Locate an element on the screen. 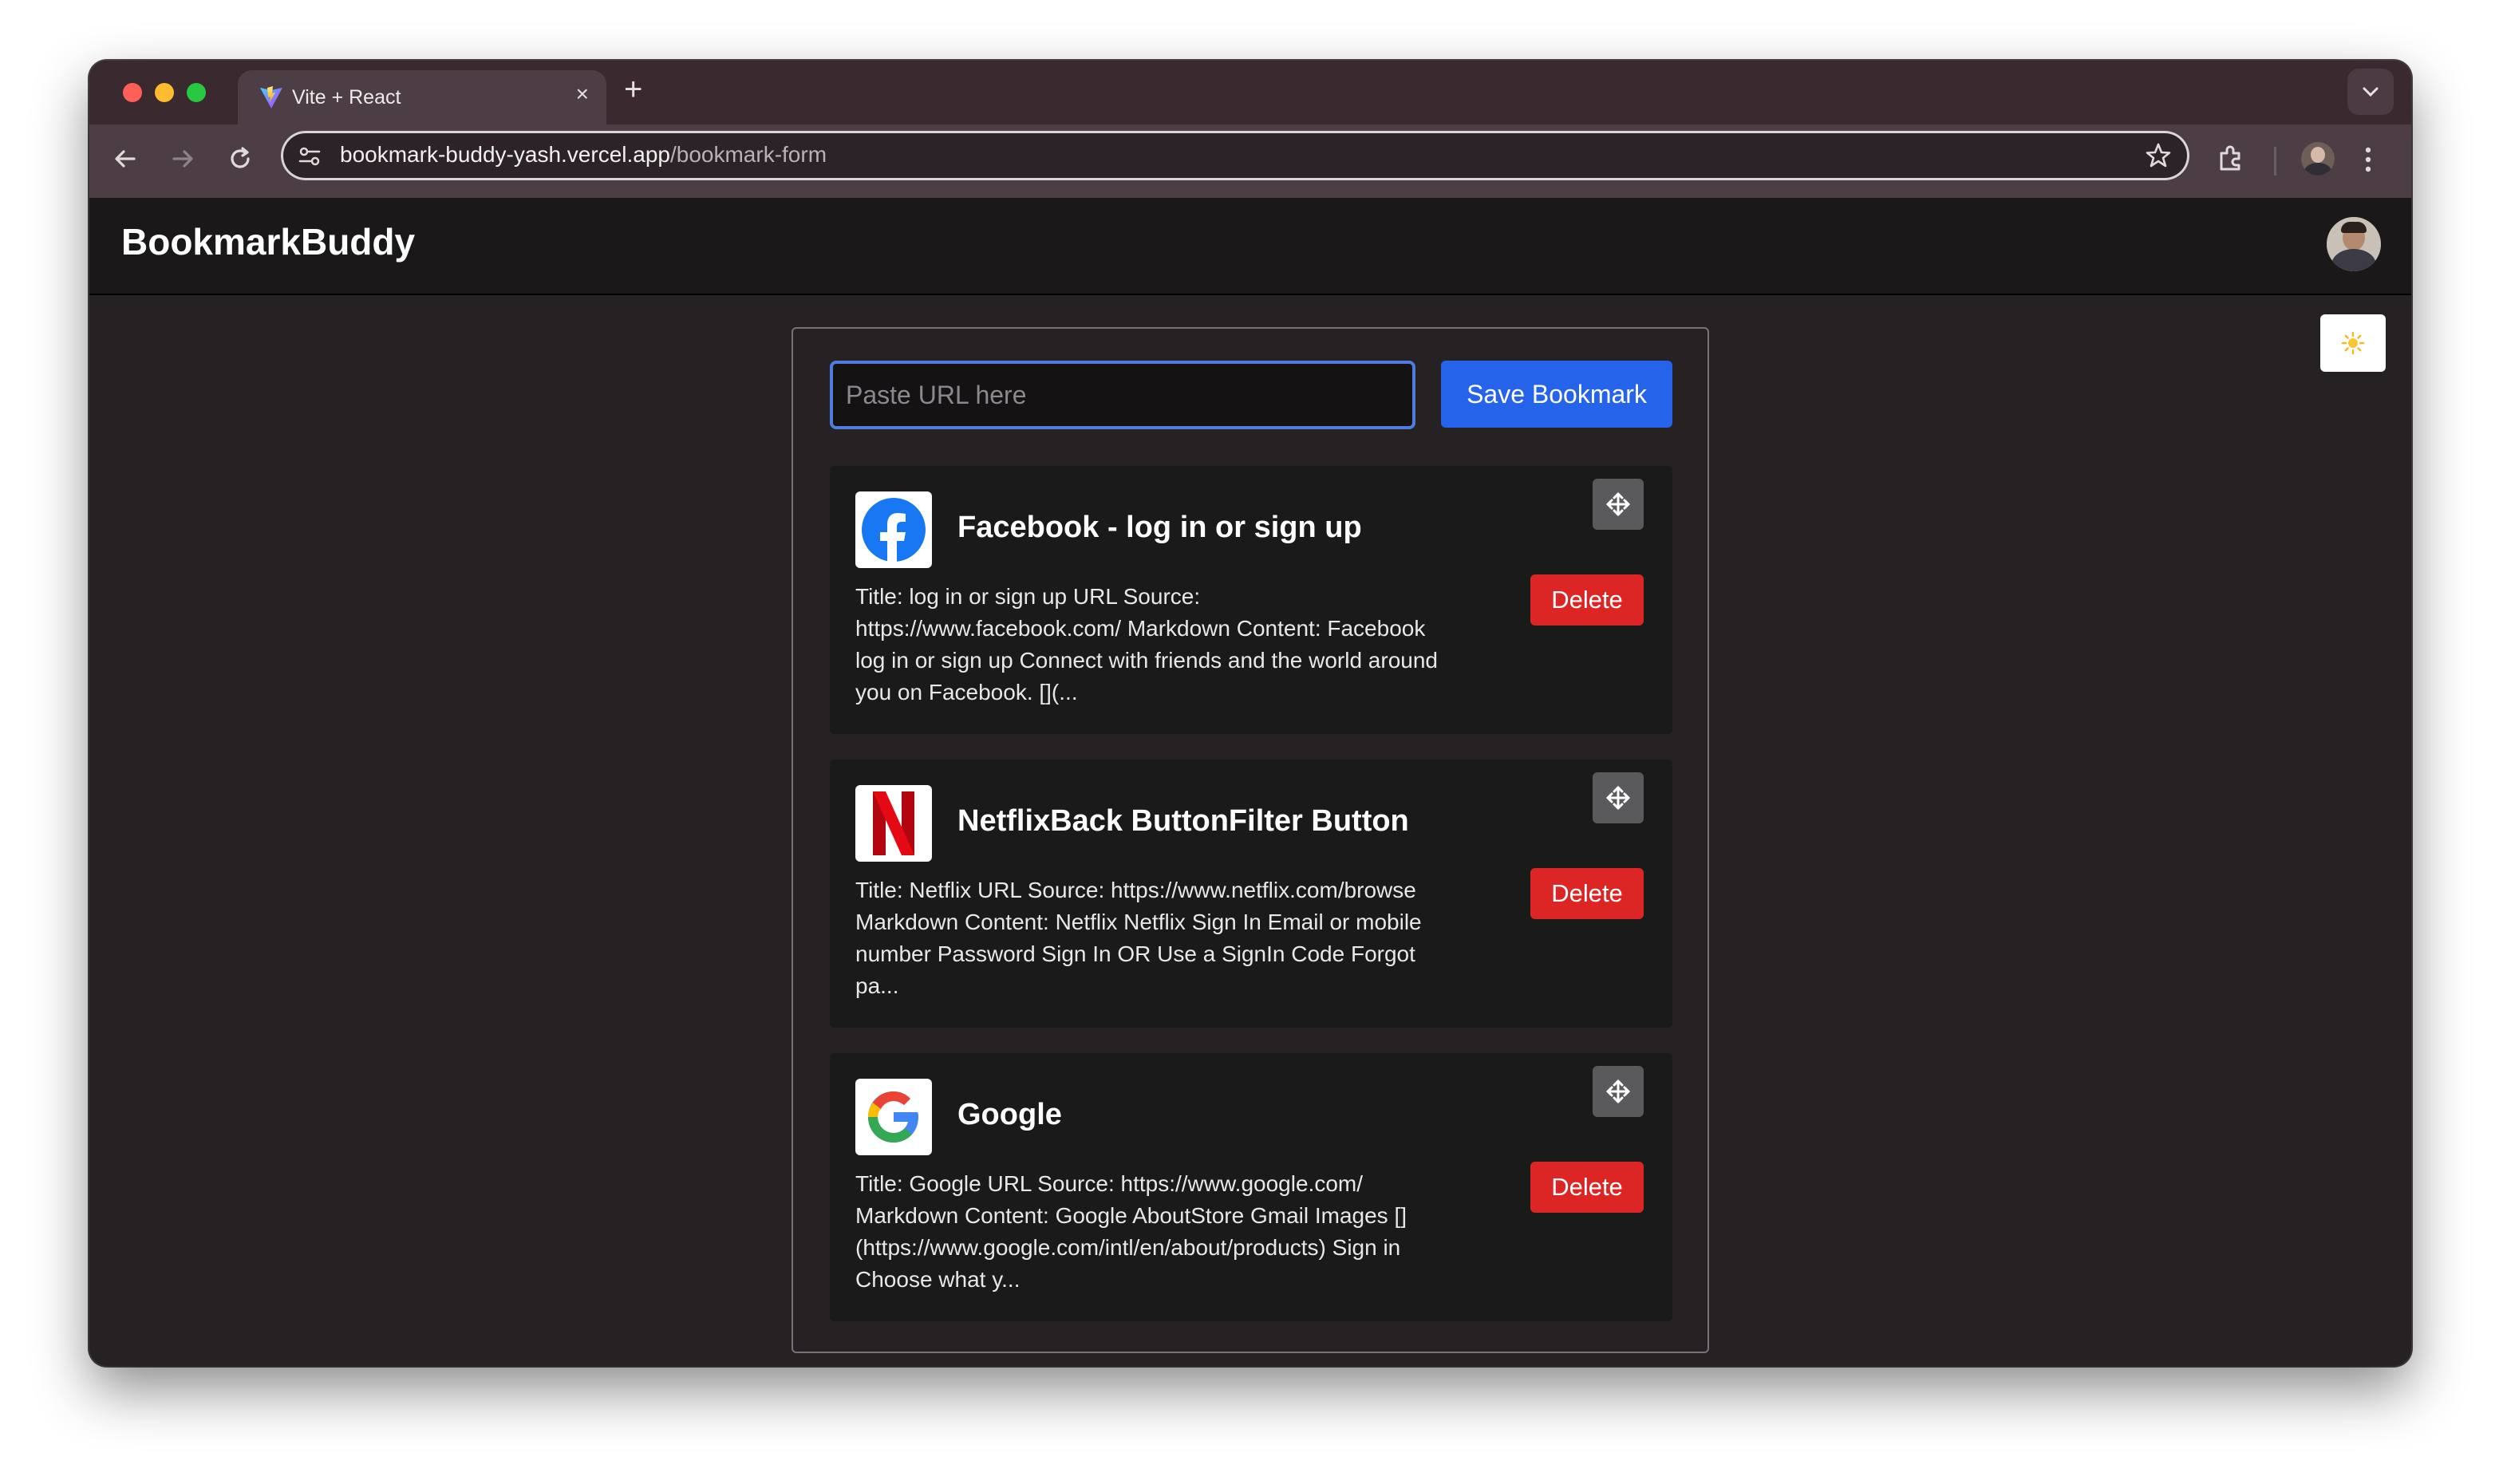  reload-icon is located at coordinates (240, 158).